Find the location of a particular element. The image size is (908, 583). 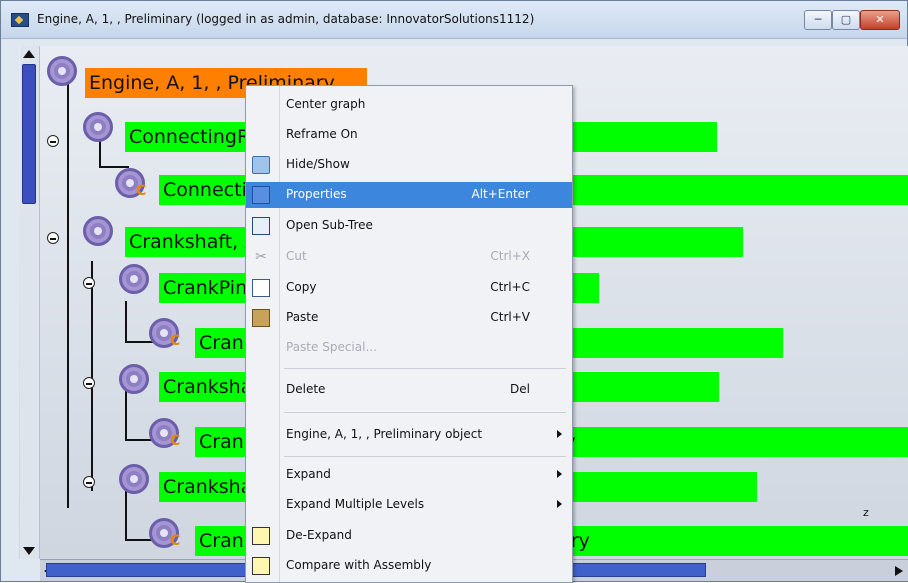

close-button: ✕ is located at coordinates (880, 20).